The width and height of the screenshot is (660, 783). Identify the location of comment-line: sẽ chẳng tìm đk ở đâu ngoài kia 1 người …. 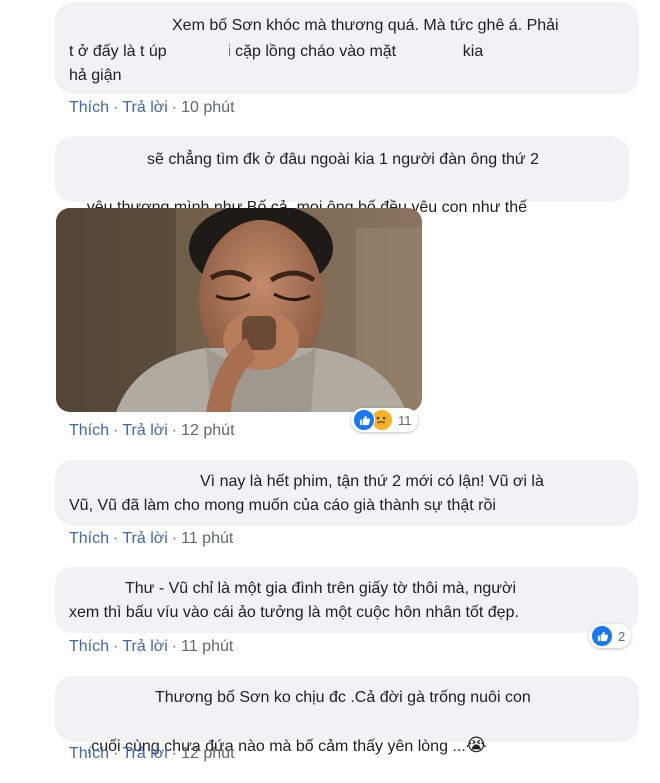
(343, 159).